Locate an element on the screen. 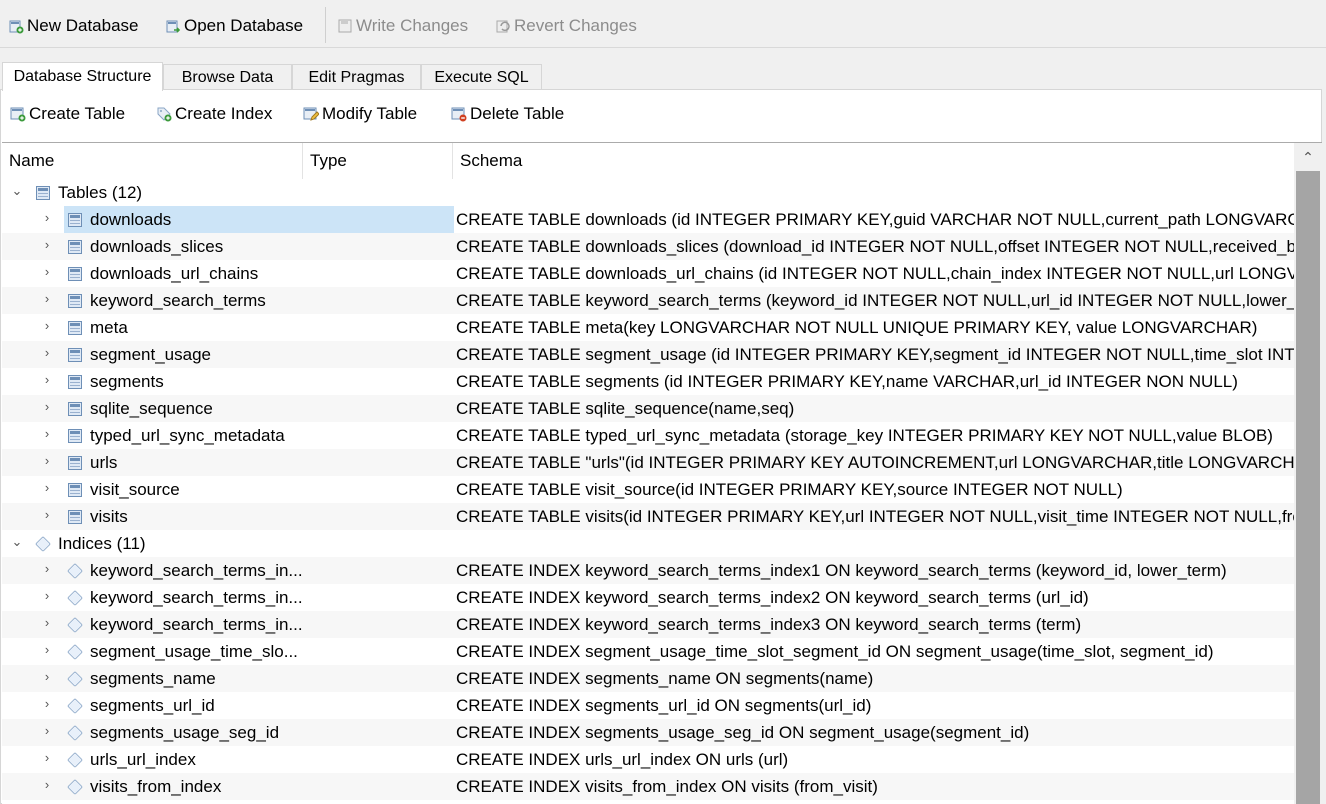 The image size is (1326, 804). vertical-scrollbar: ⌃ is located at coordinates (1308, 473).